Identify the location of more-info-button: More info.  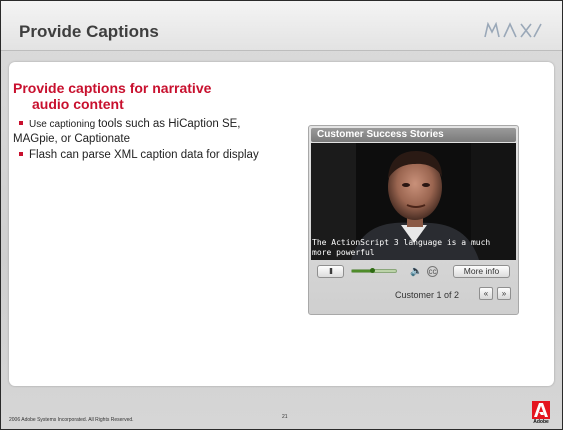
(481, 271).